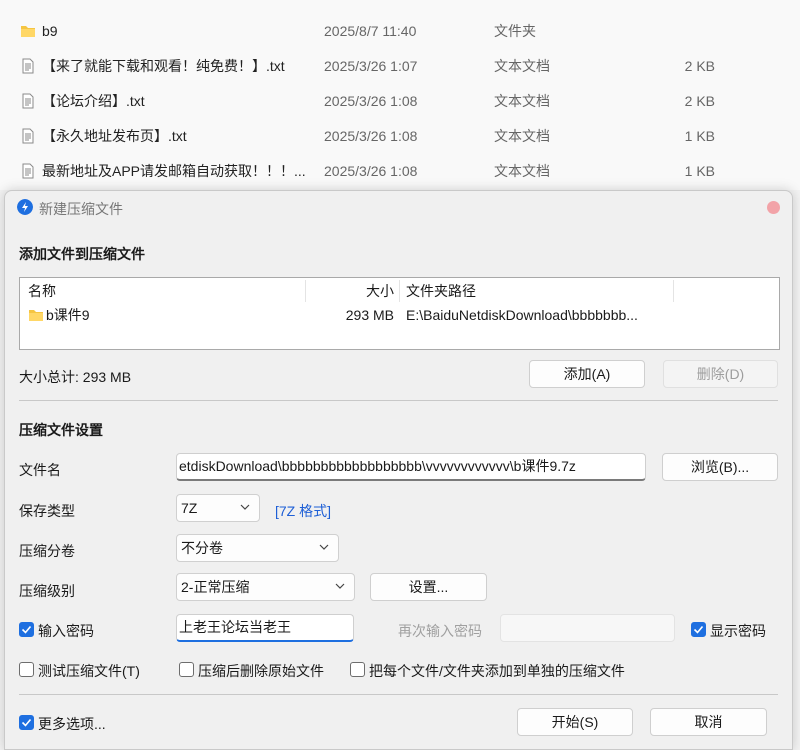 Image resolution: width=800 pixels, height=750 pixels. I want to click on filename-label: 文件名, so click(40, 470).